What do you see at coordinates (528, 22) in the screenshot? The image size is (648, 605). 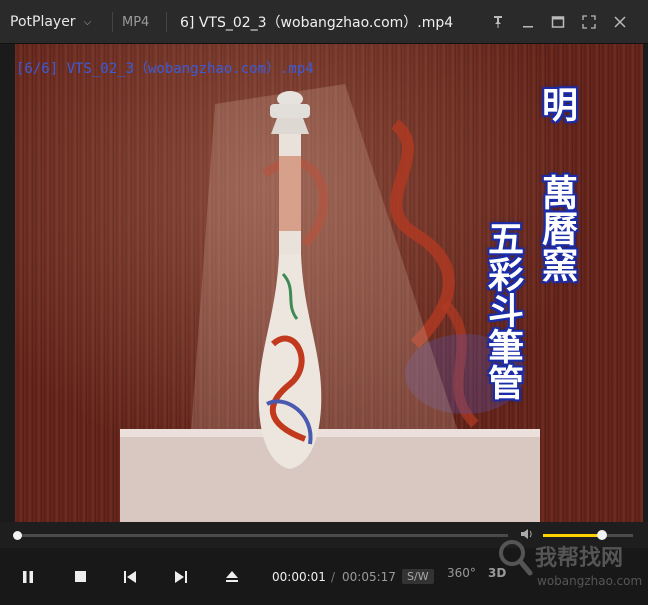 I see `minimize-icon` at bounding box center [528, 22].